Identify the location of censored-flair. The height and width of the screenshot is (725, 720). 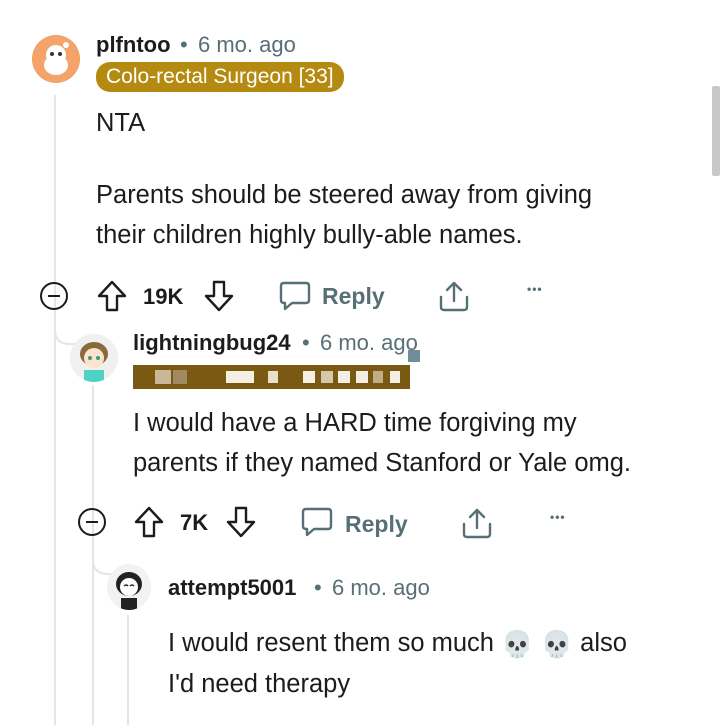
(271, 377).